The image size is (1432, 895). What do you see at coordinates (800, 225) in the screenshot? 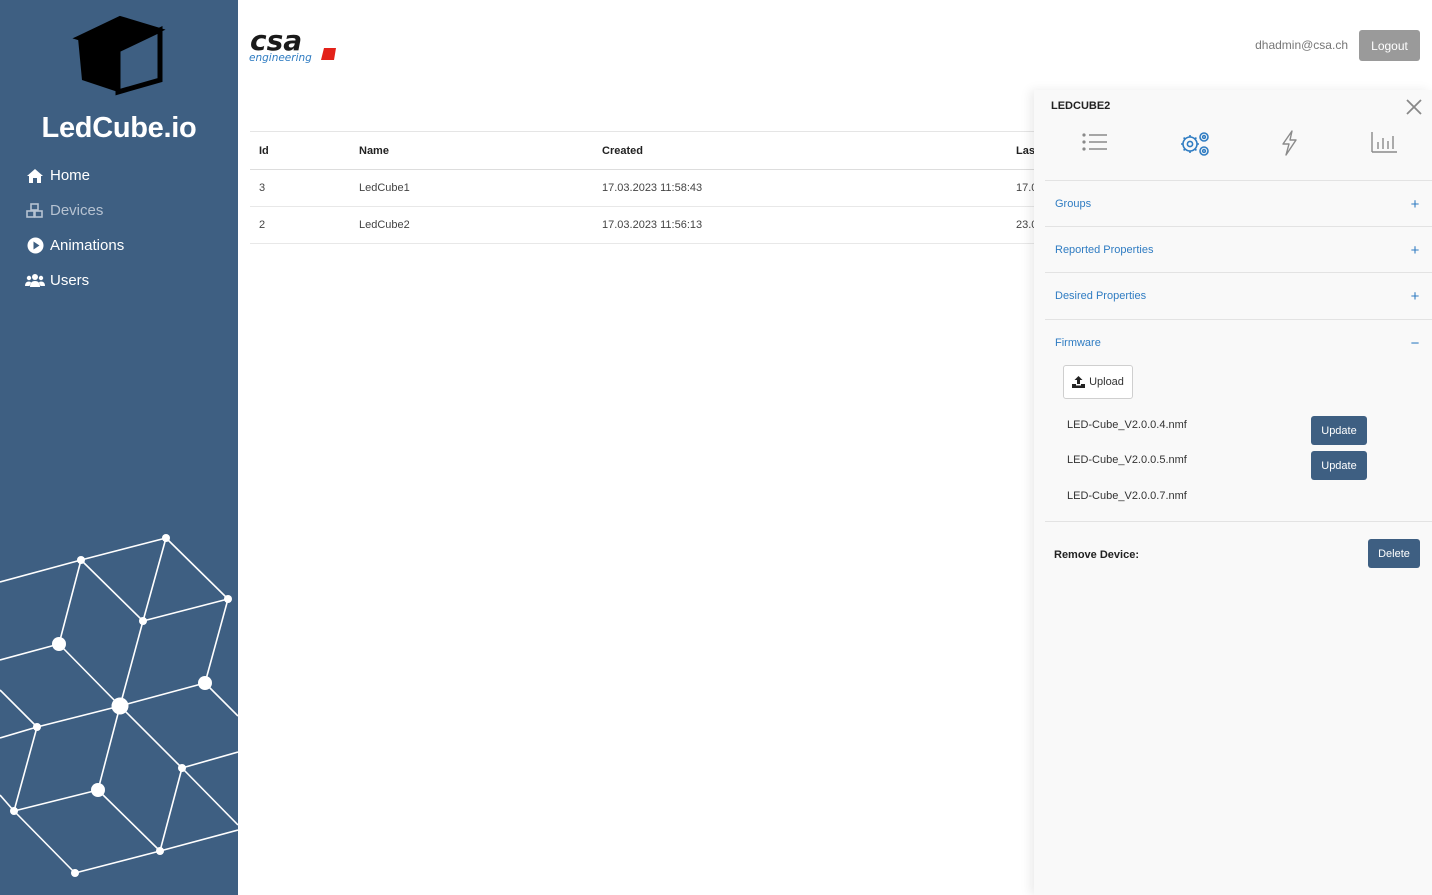
I see `cell-created: 17.03.2023 11:56:13` at bounding box center [800, 225].